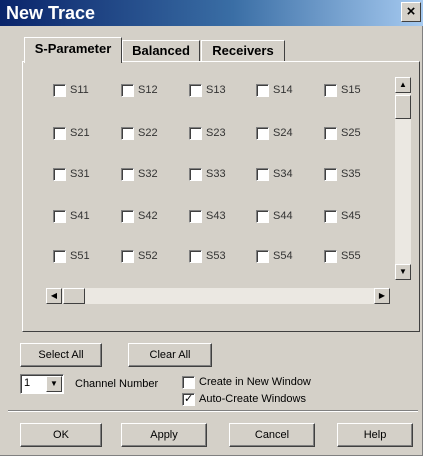 Image resolution: width=423 pixels, height=456 pixels. I want to click on sparam-label: S24, so click(283, 133).